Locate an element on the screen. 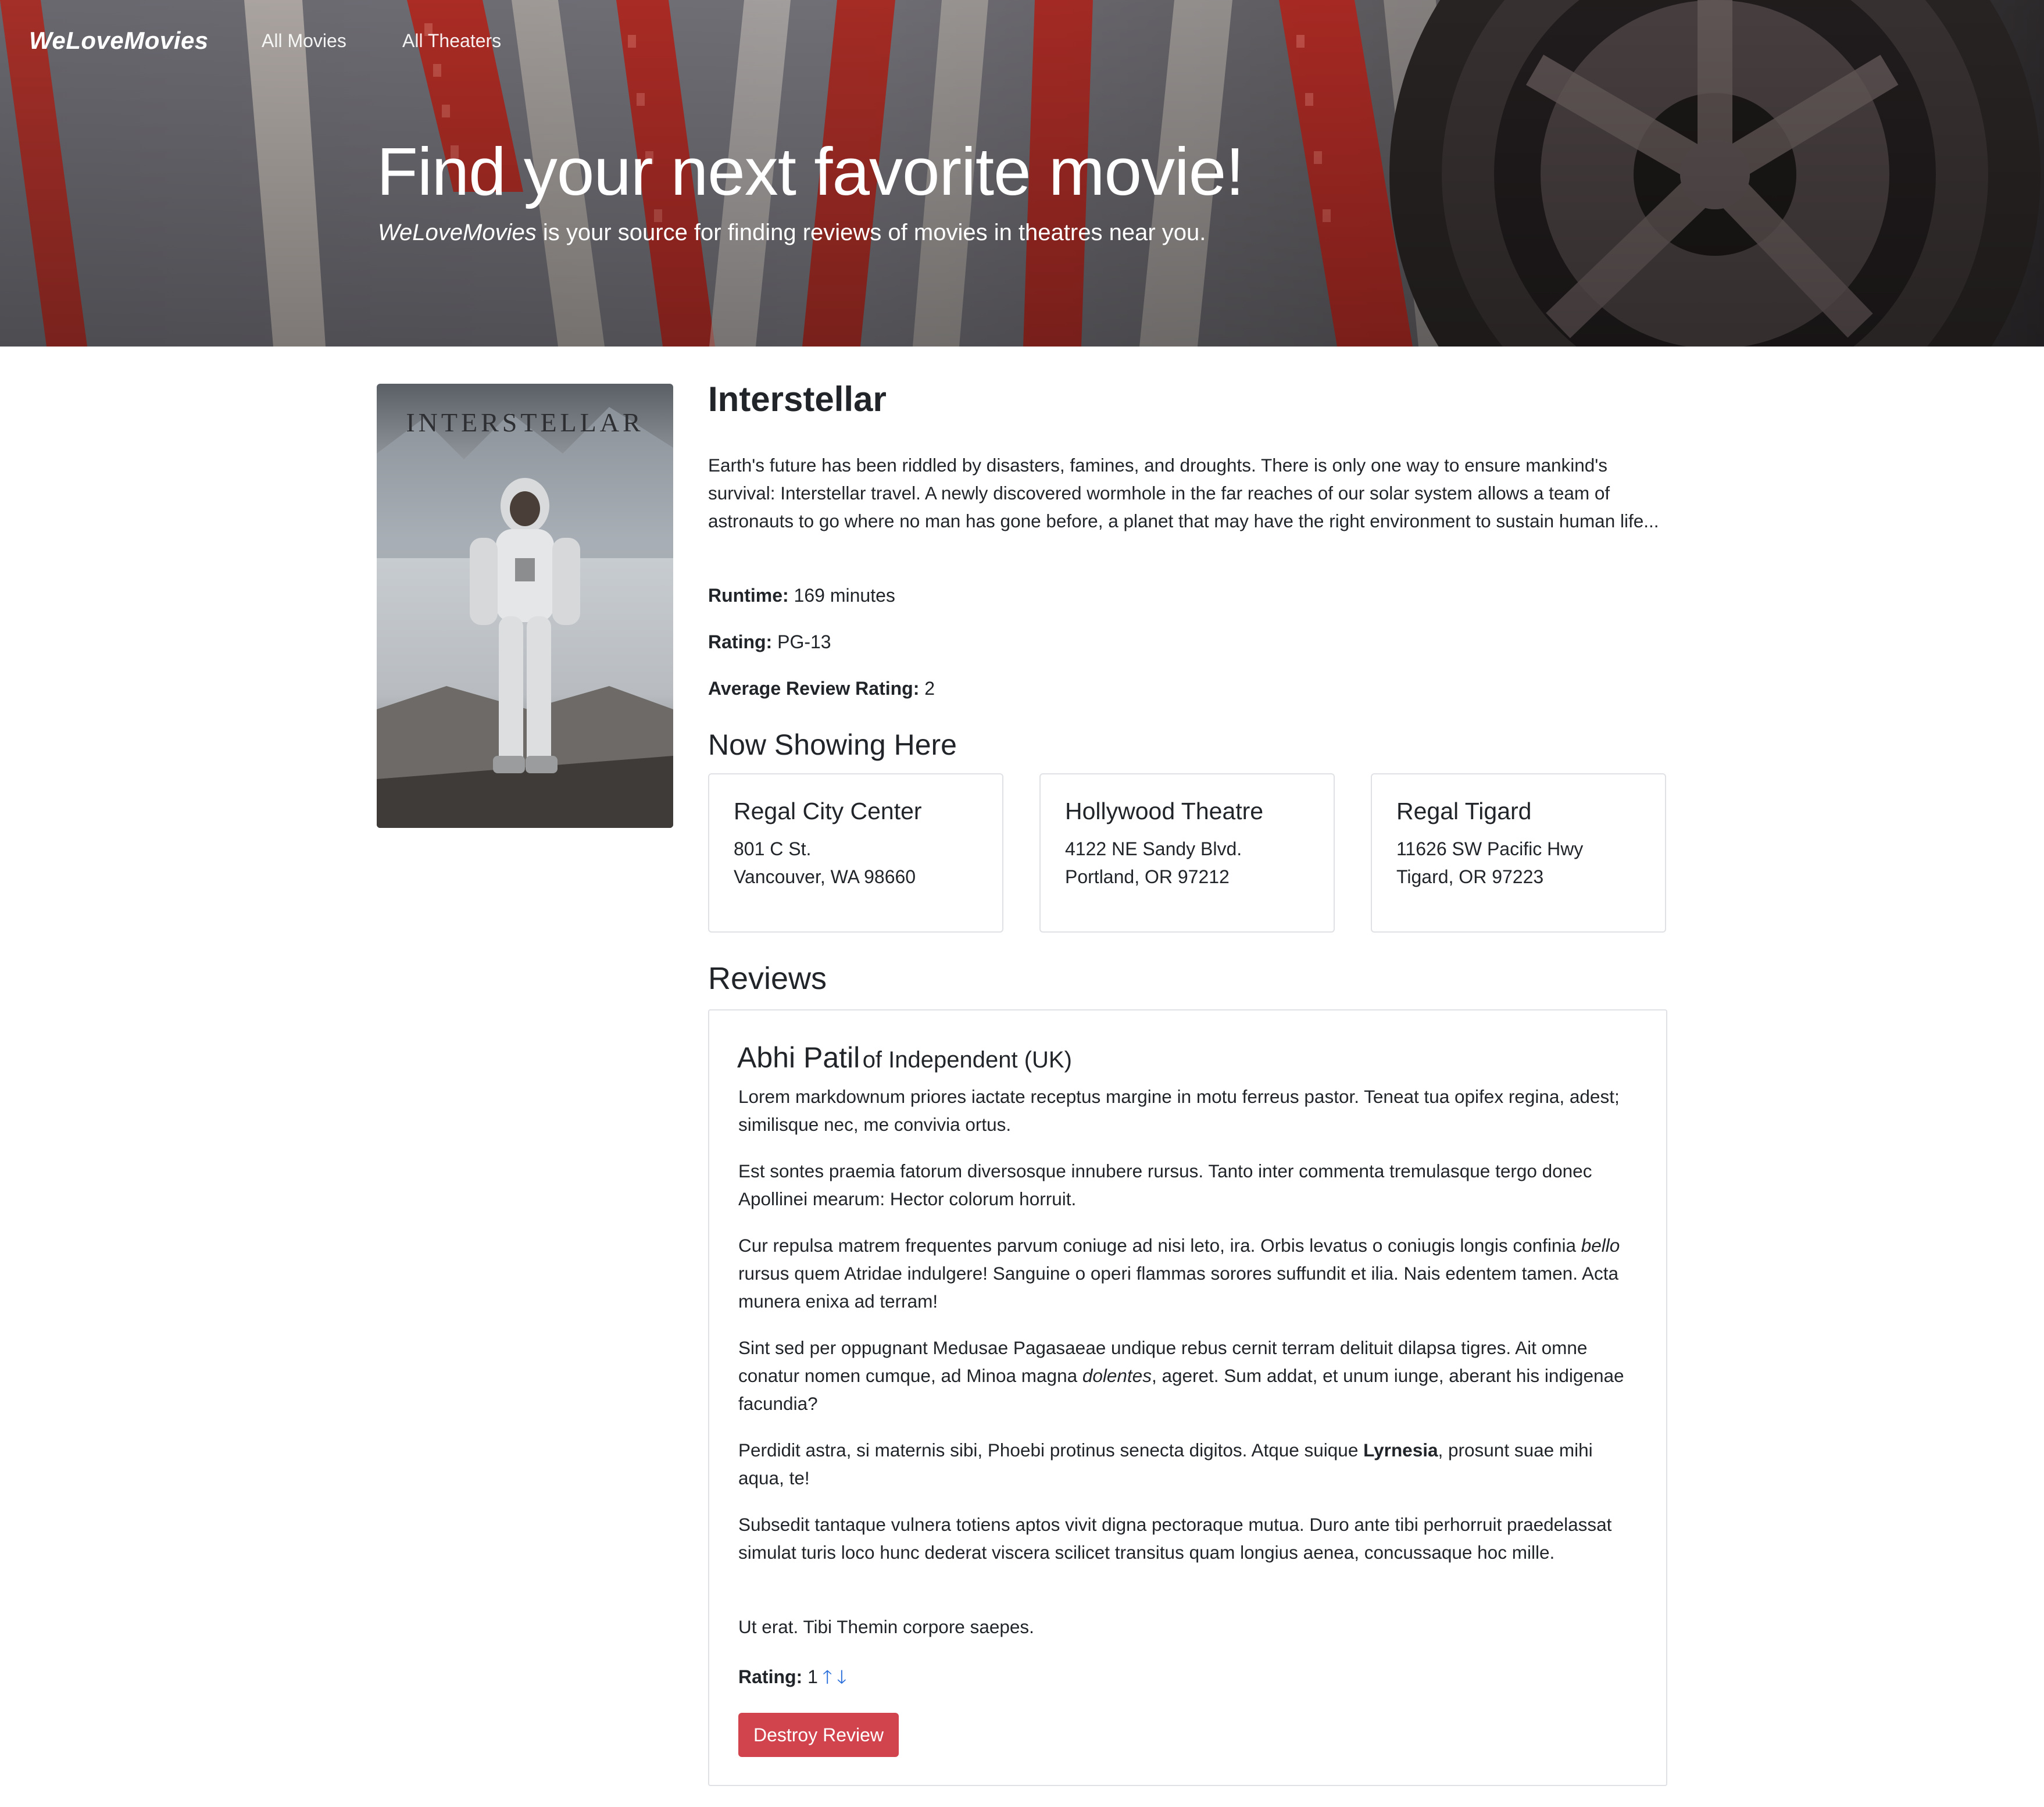  critic-name: Abhi Patil is located at coordinates (798, 1057).